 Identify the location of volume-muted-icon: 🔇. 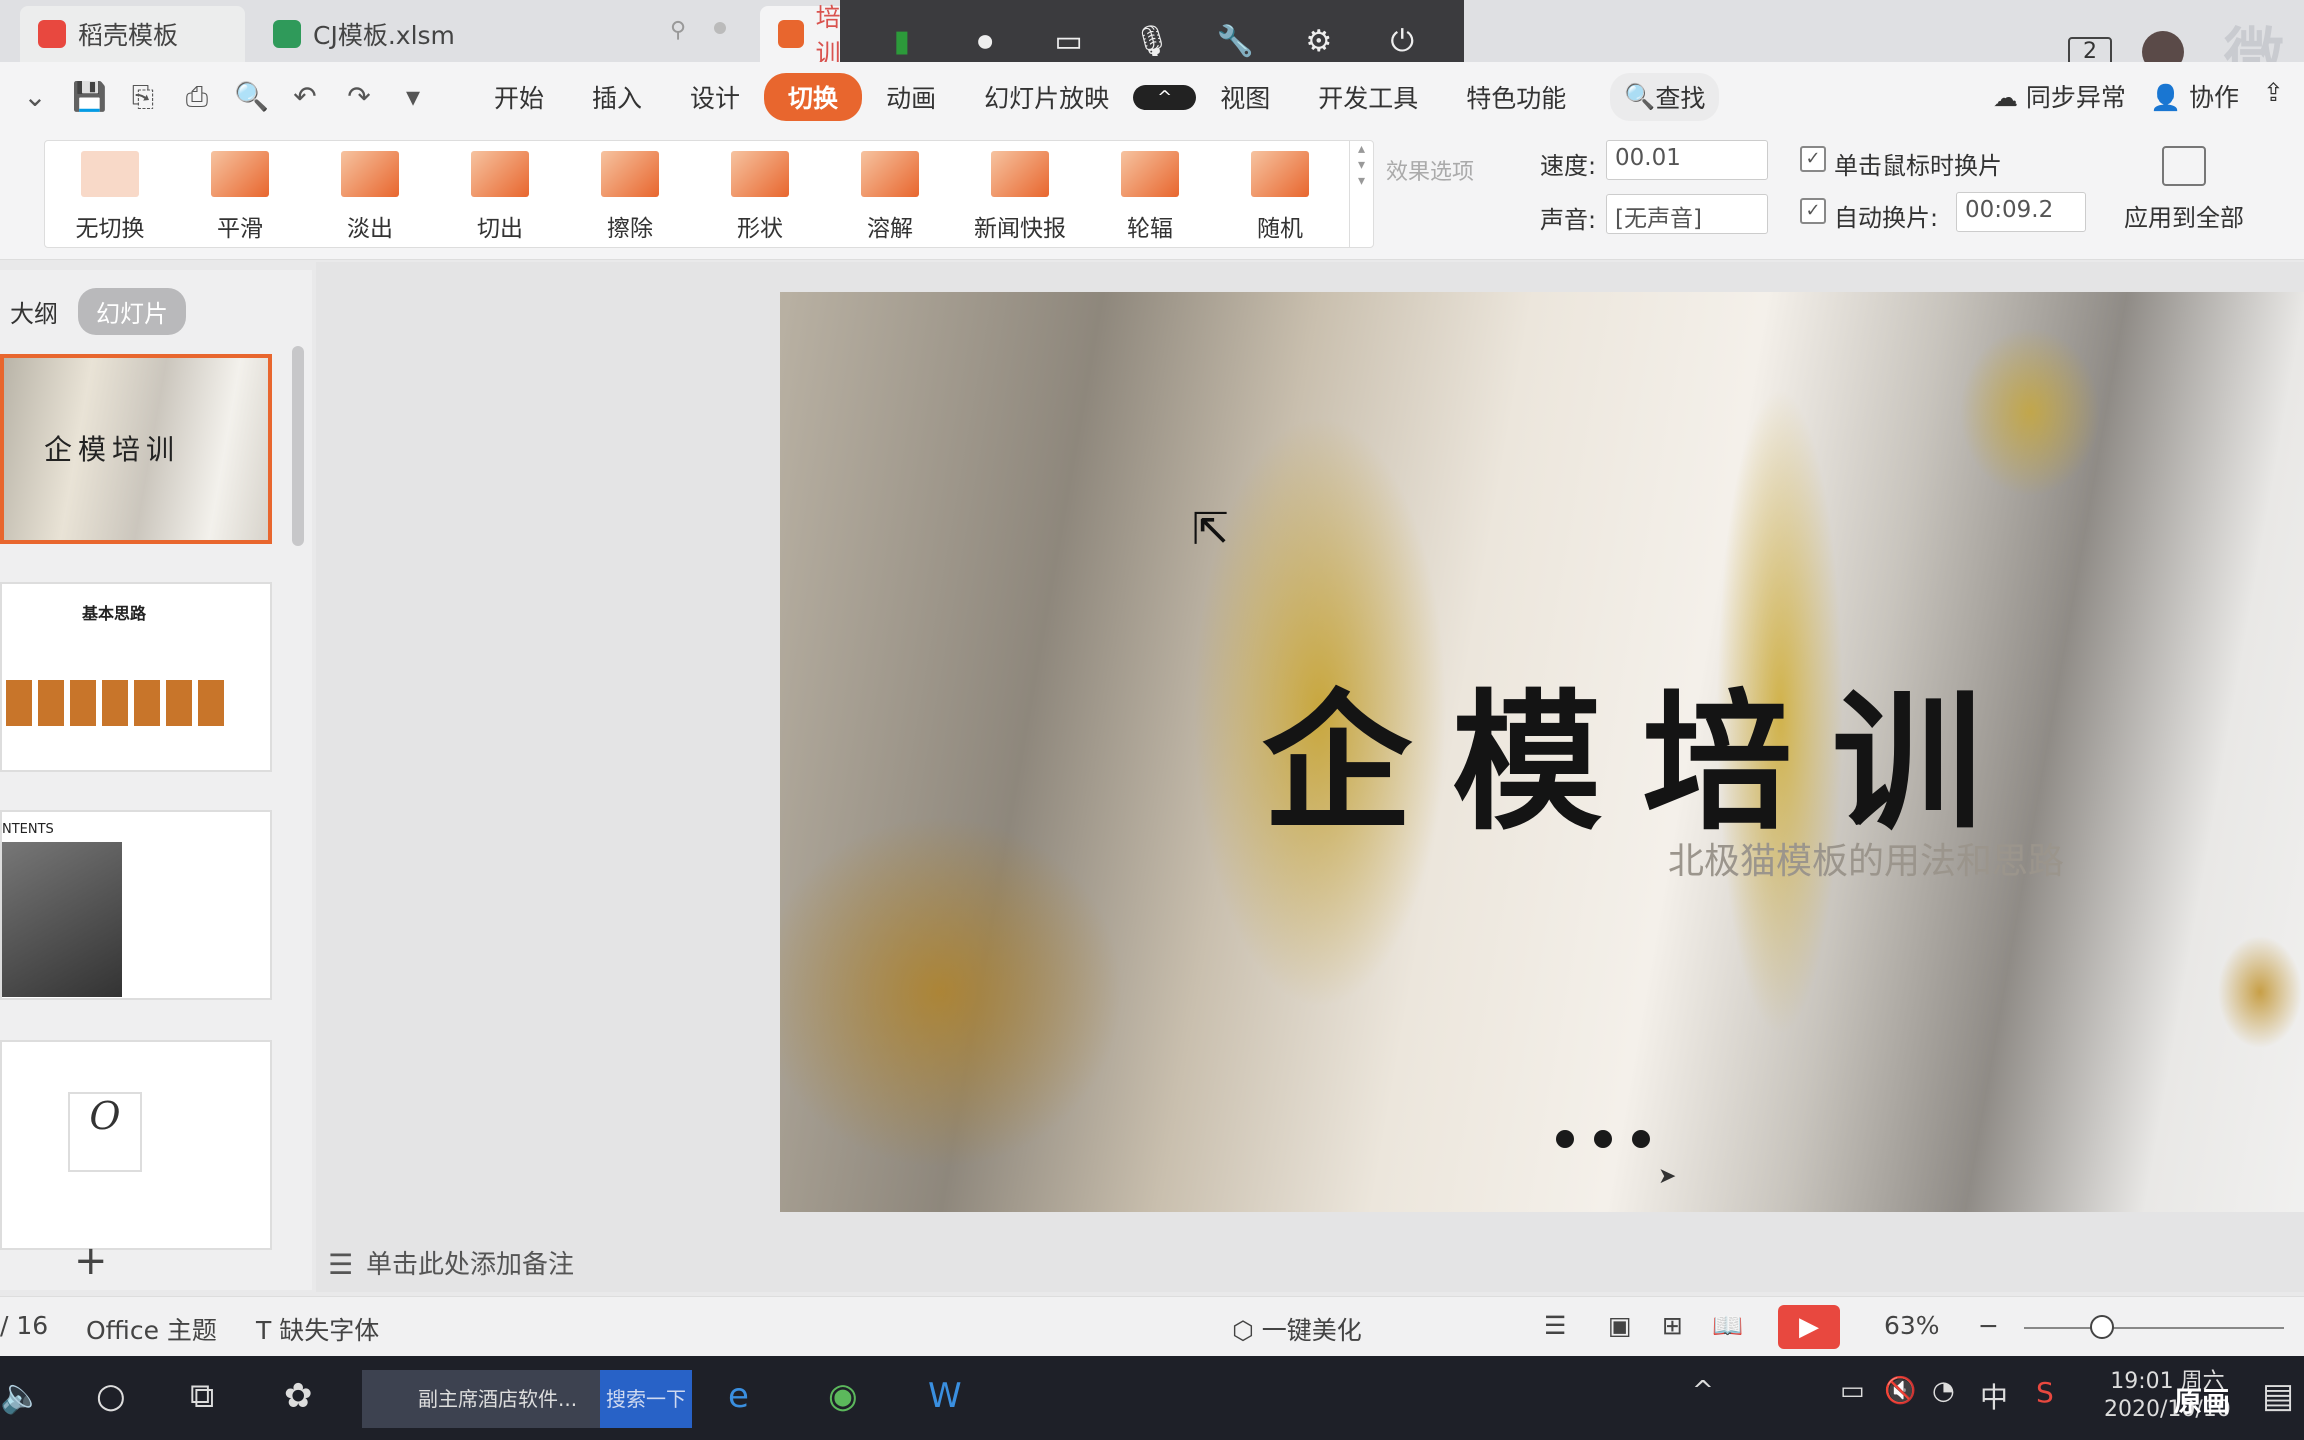
(1900, 1391).